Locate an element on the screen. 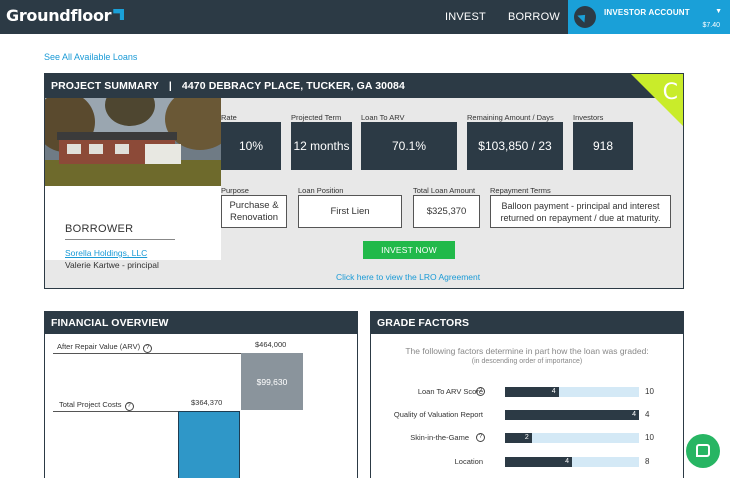 The height and width of the screenshot is (478, 730). factor-label-loan-to-arv: Loan To ARV Score is located at coordinates (450, 391).